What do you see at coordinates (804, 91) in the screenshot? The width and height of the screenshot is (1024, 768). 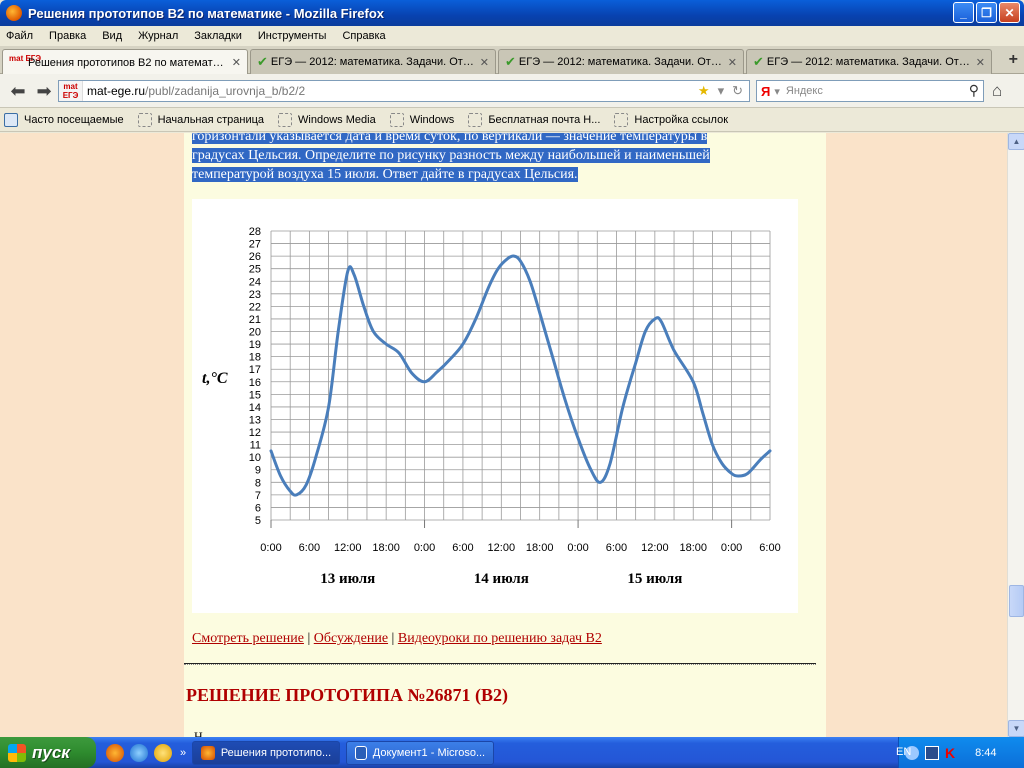 I see `search-placeholder: Яндекс` at bounding box center [804, 91].